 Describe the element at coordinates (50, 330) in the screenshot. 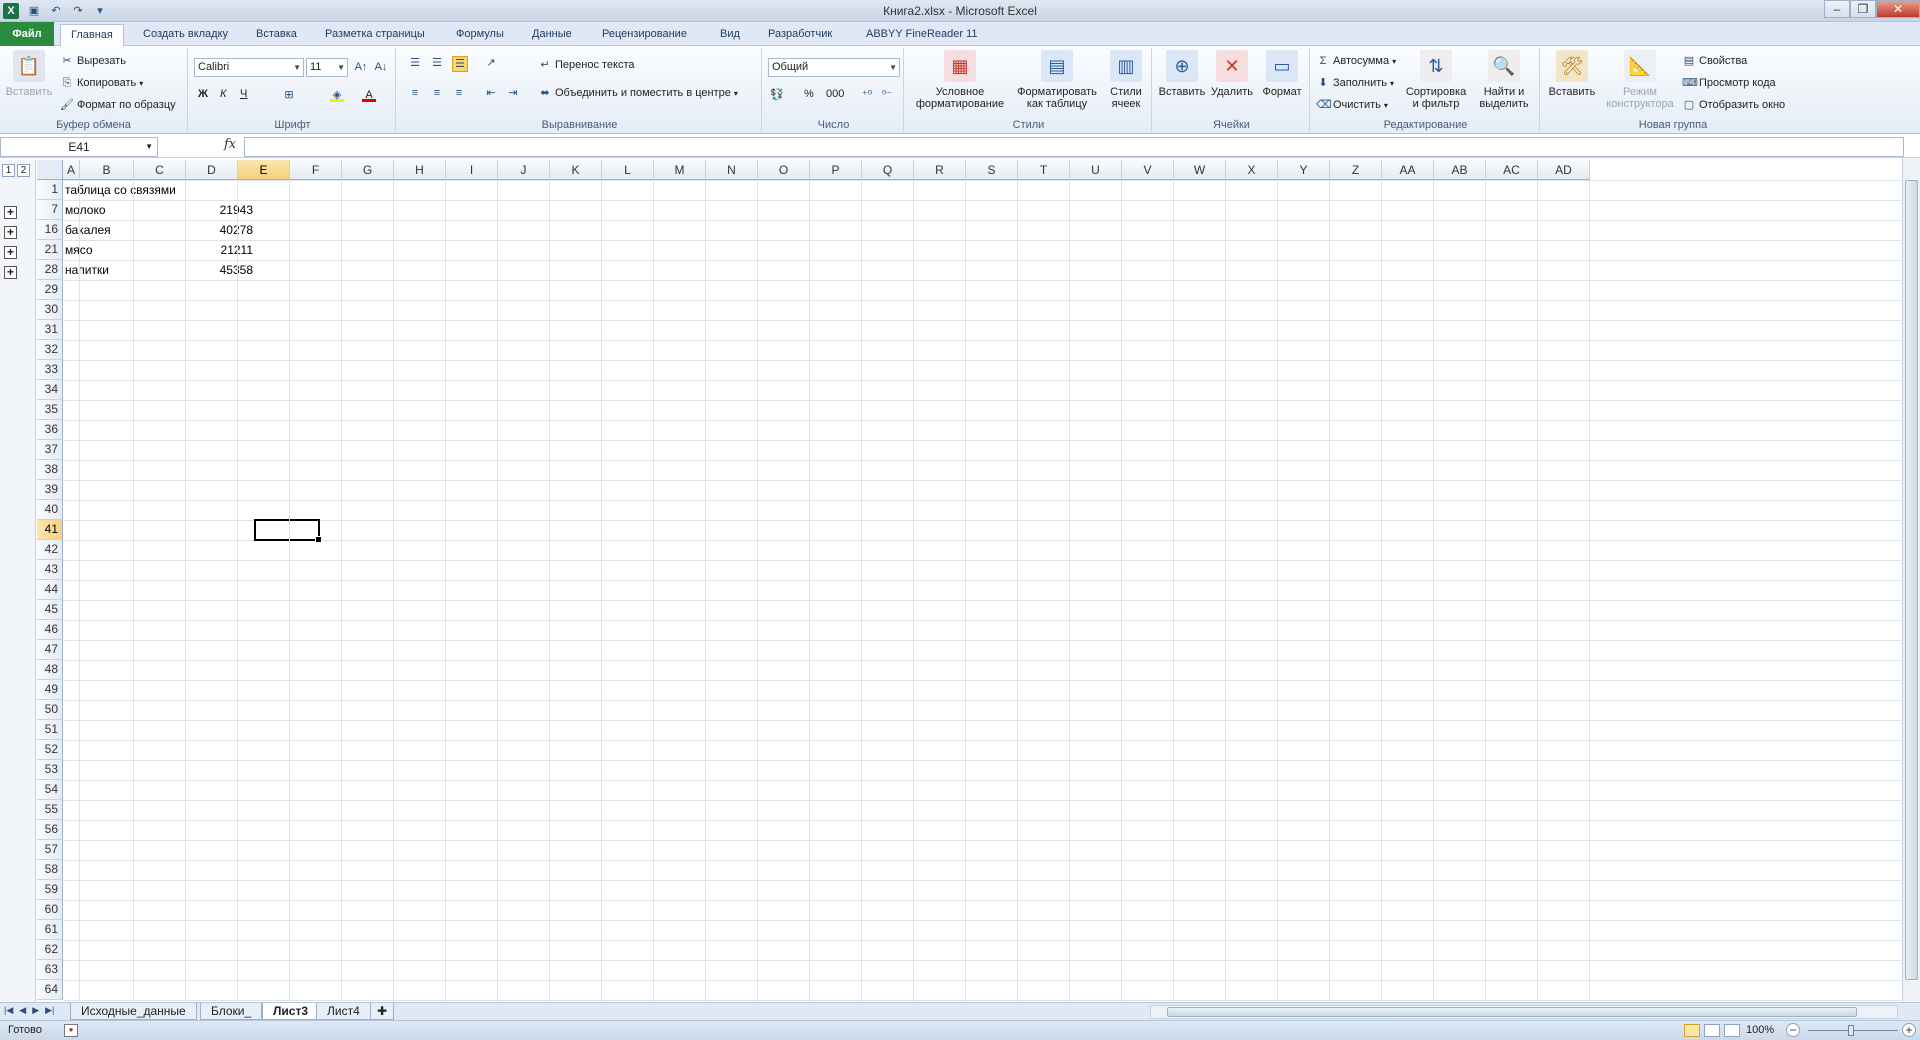

I see `row-header: 31` at that location.